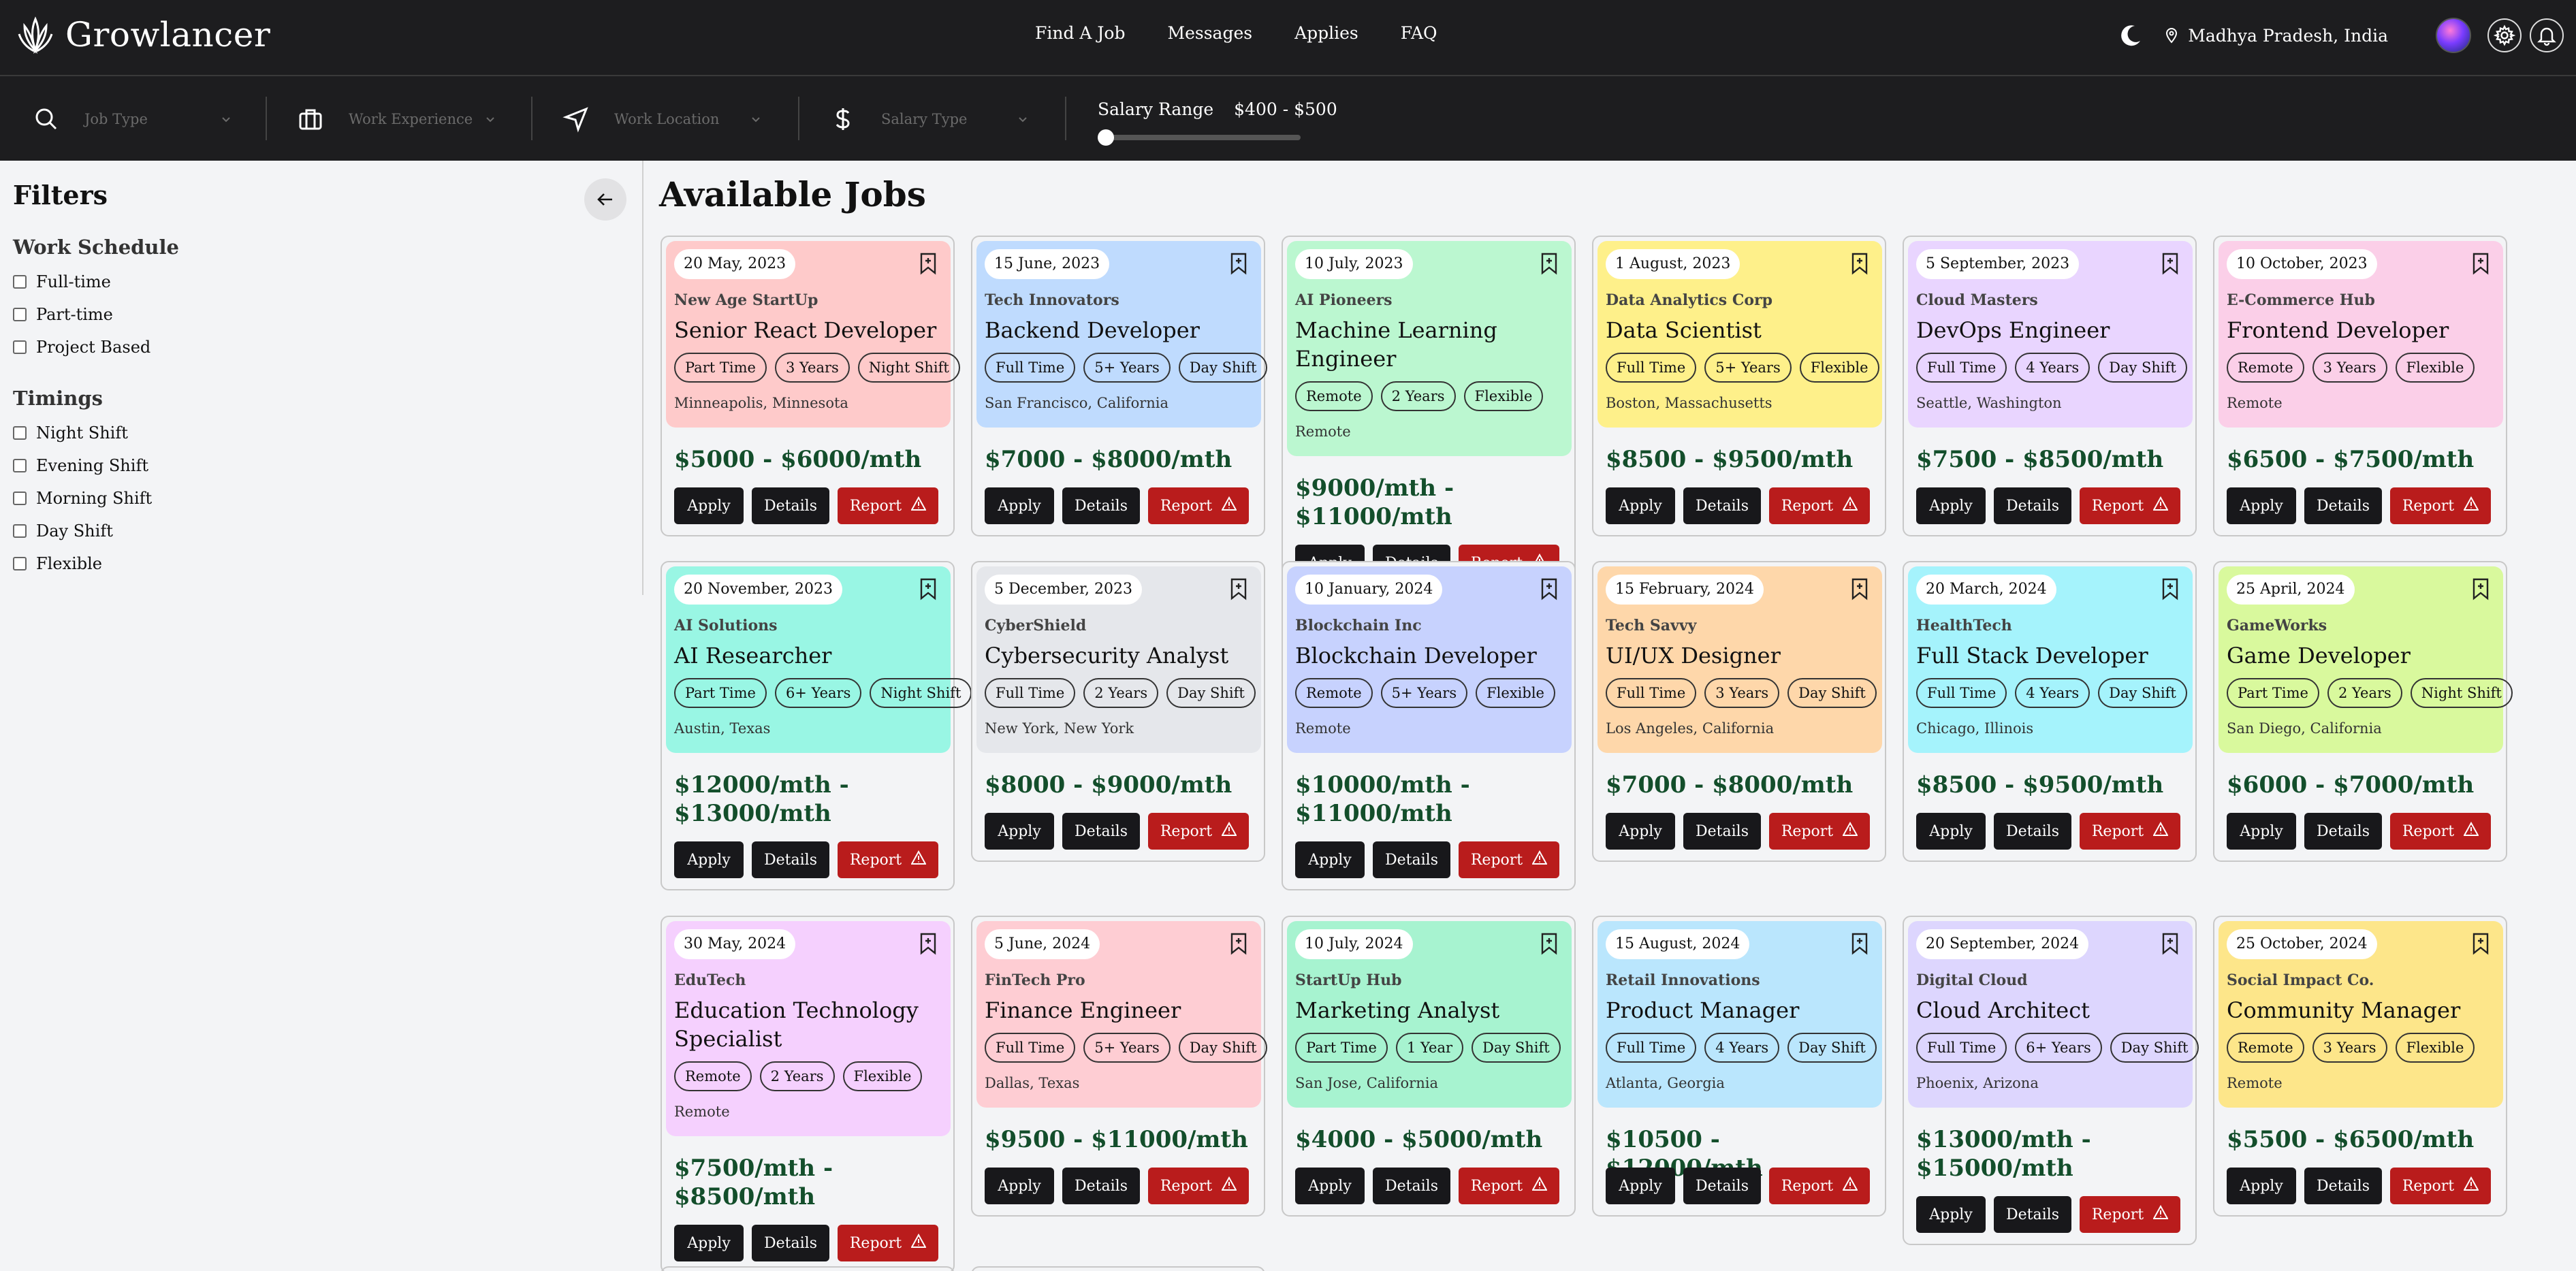 The width and height of the screenshot is (2576, 1271). What do you see at coordinates (144, 34) in the screenshot?
I see `brand-logo: Growlancer` at bounding box center [144, 34].